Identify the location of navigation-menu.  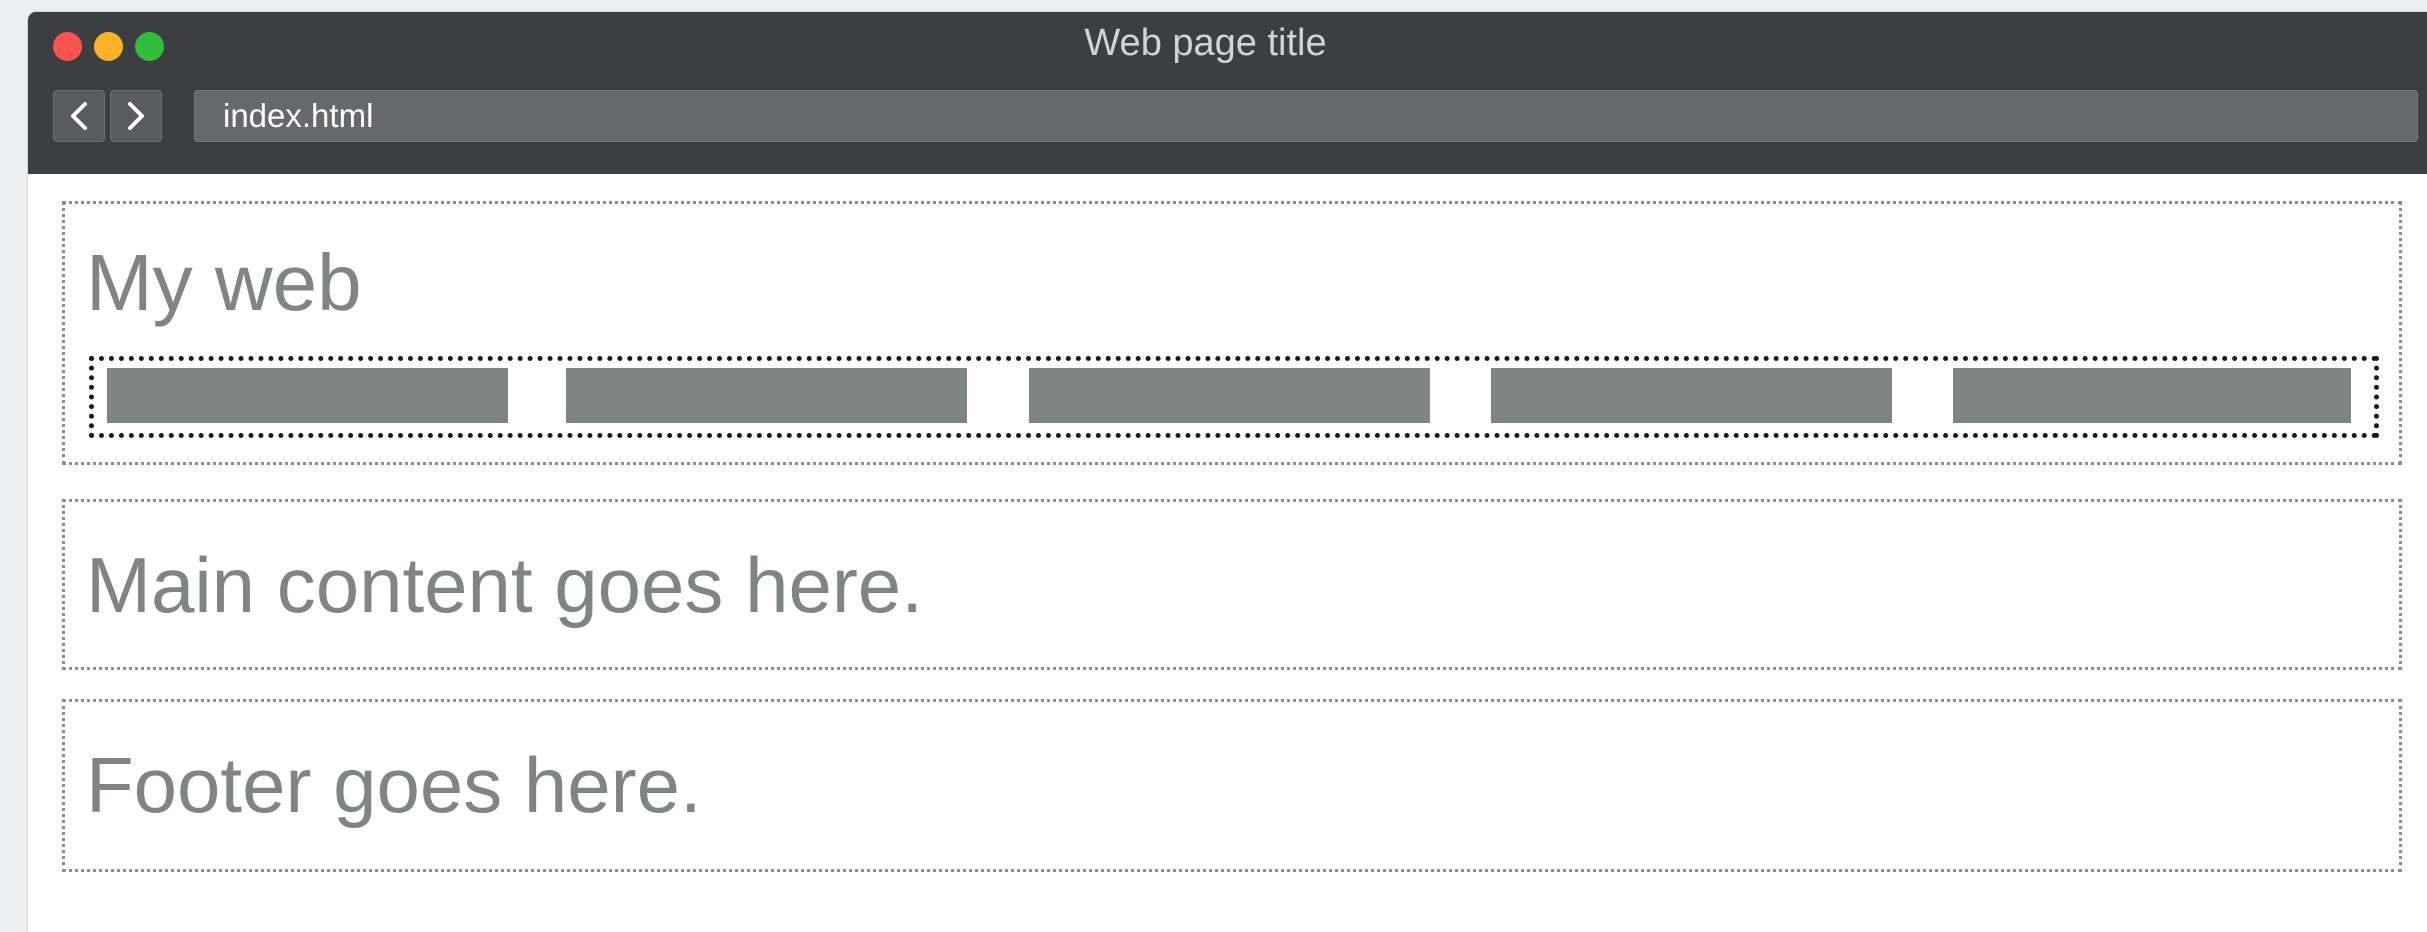
(1234, 397).